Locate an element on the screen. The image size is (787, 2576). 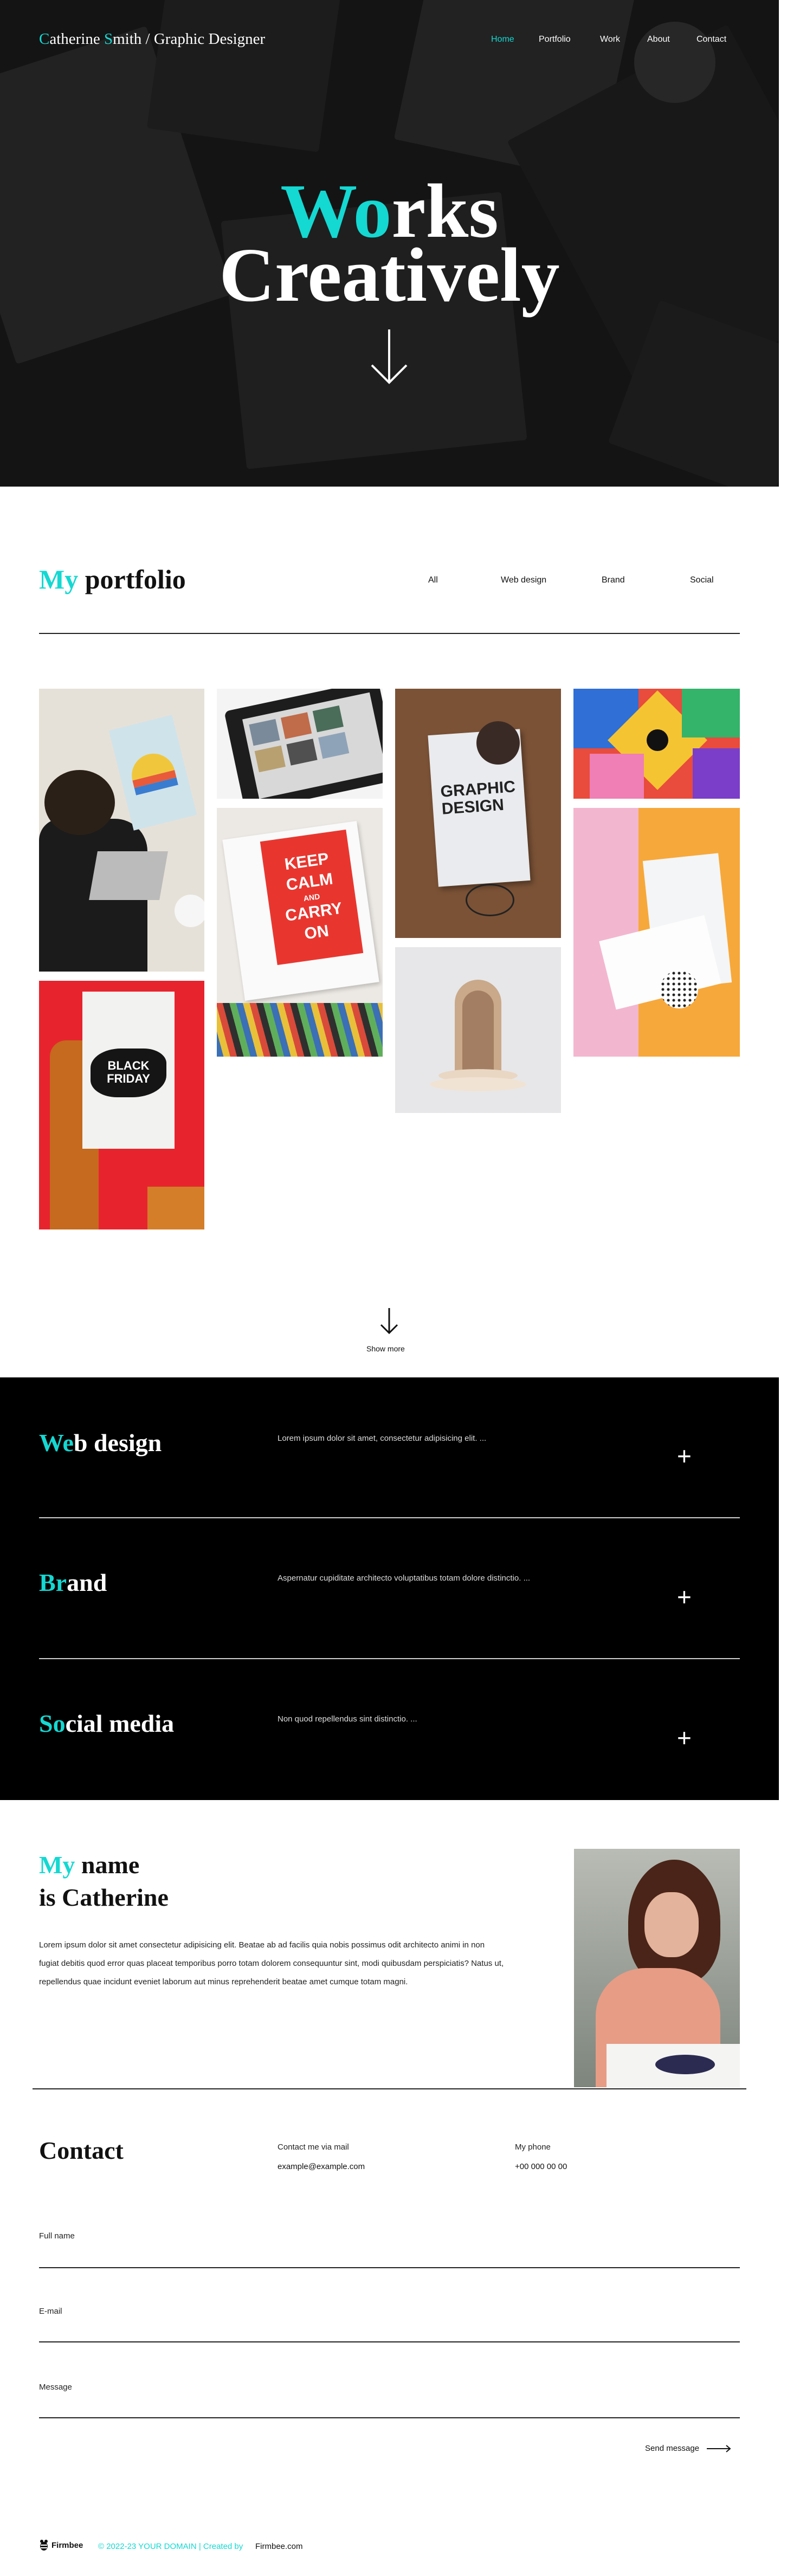
filter-social: Social is located at coordinates (702, 580).